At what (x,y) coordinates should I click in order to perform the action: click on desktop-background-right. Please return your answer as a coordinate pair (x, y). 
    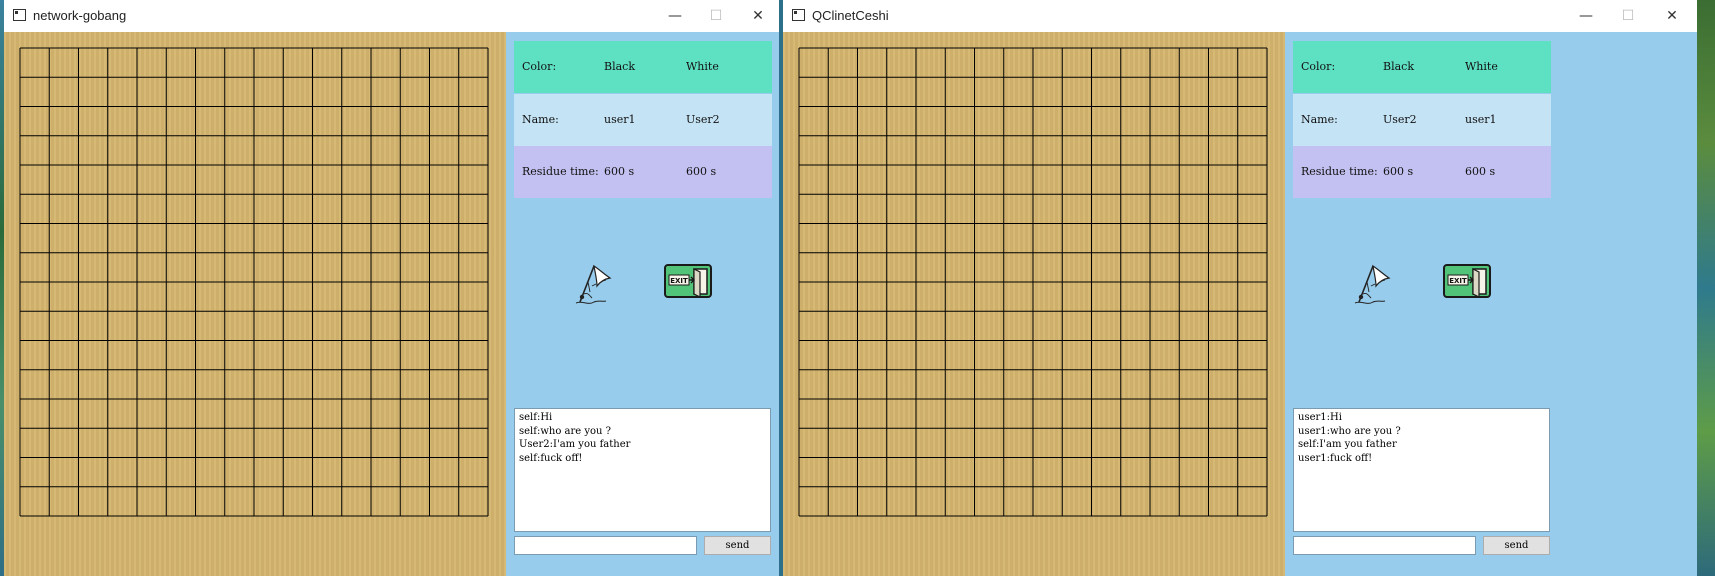
    Looking at the image, I should click on (1706, 288).